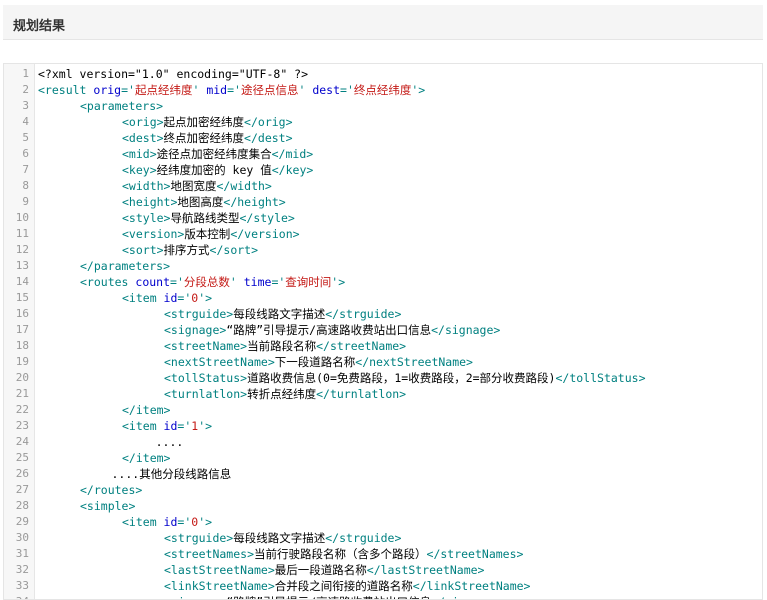 This screenshot has height=600, width=767. I want to click on line-number: 8, so click(25, 185).